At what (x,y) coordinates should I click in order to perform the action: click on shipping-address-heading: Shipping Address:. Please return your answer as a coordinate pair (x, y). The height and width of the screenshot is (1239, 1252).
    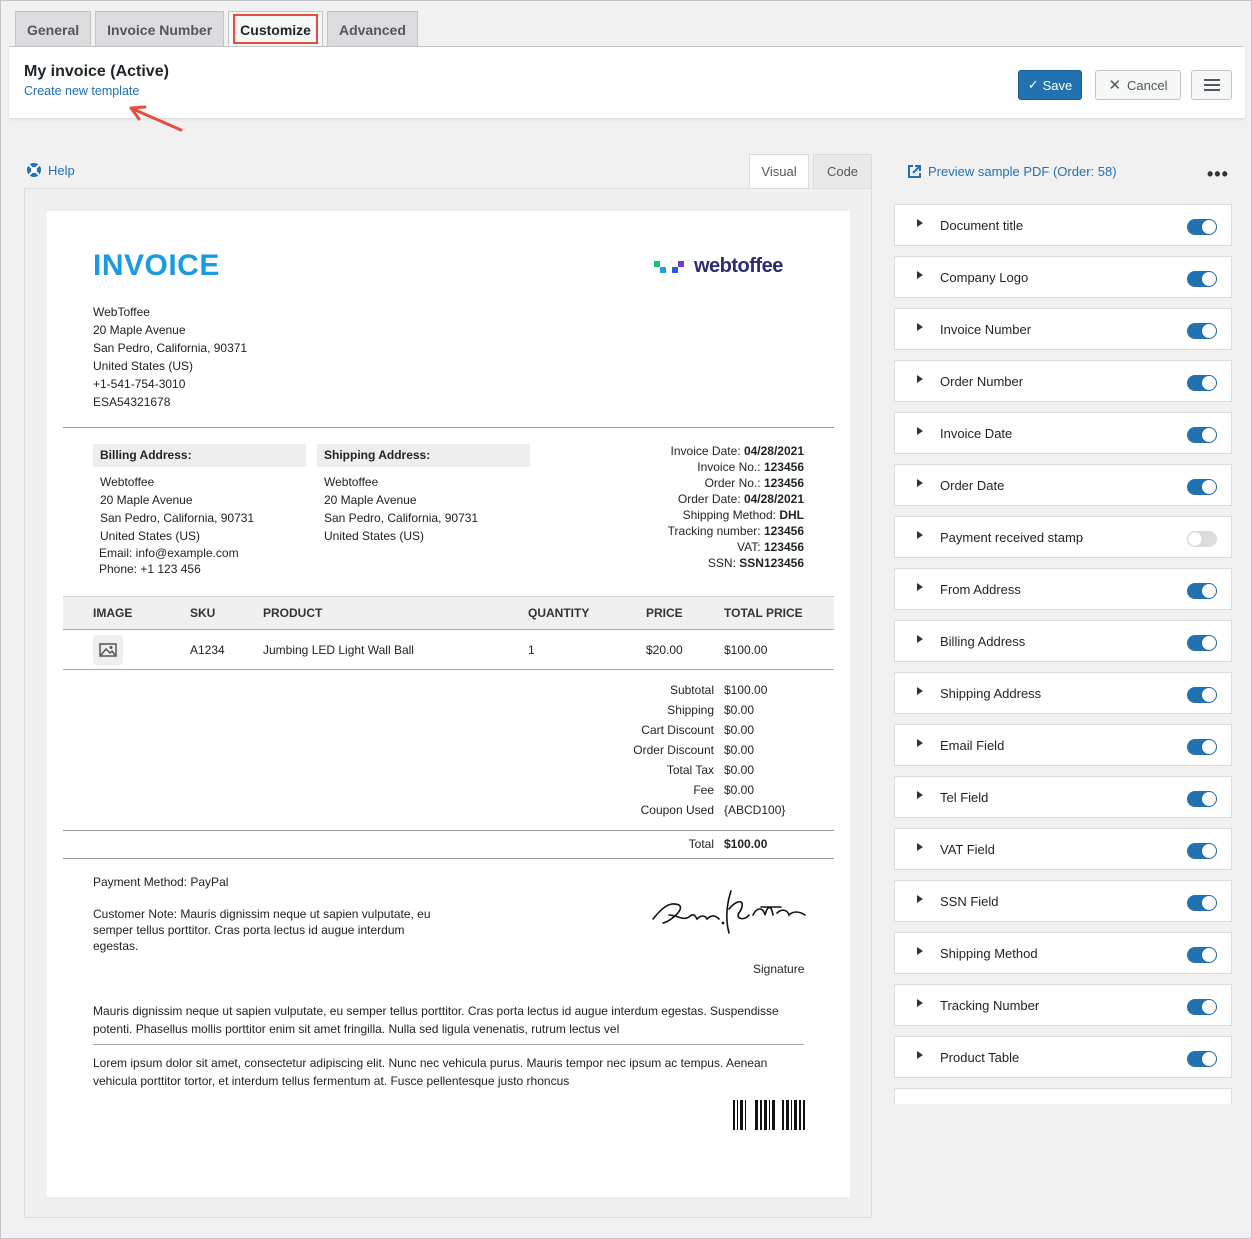
    Looking at the image, I should click on (423, 455).